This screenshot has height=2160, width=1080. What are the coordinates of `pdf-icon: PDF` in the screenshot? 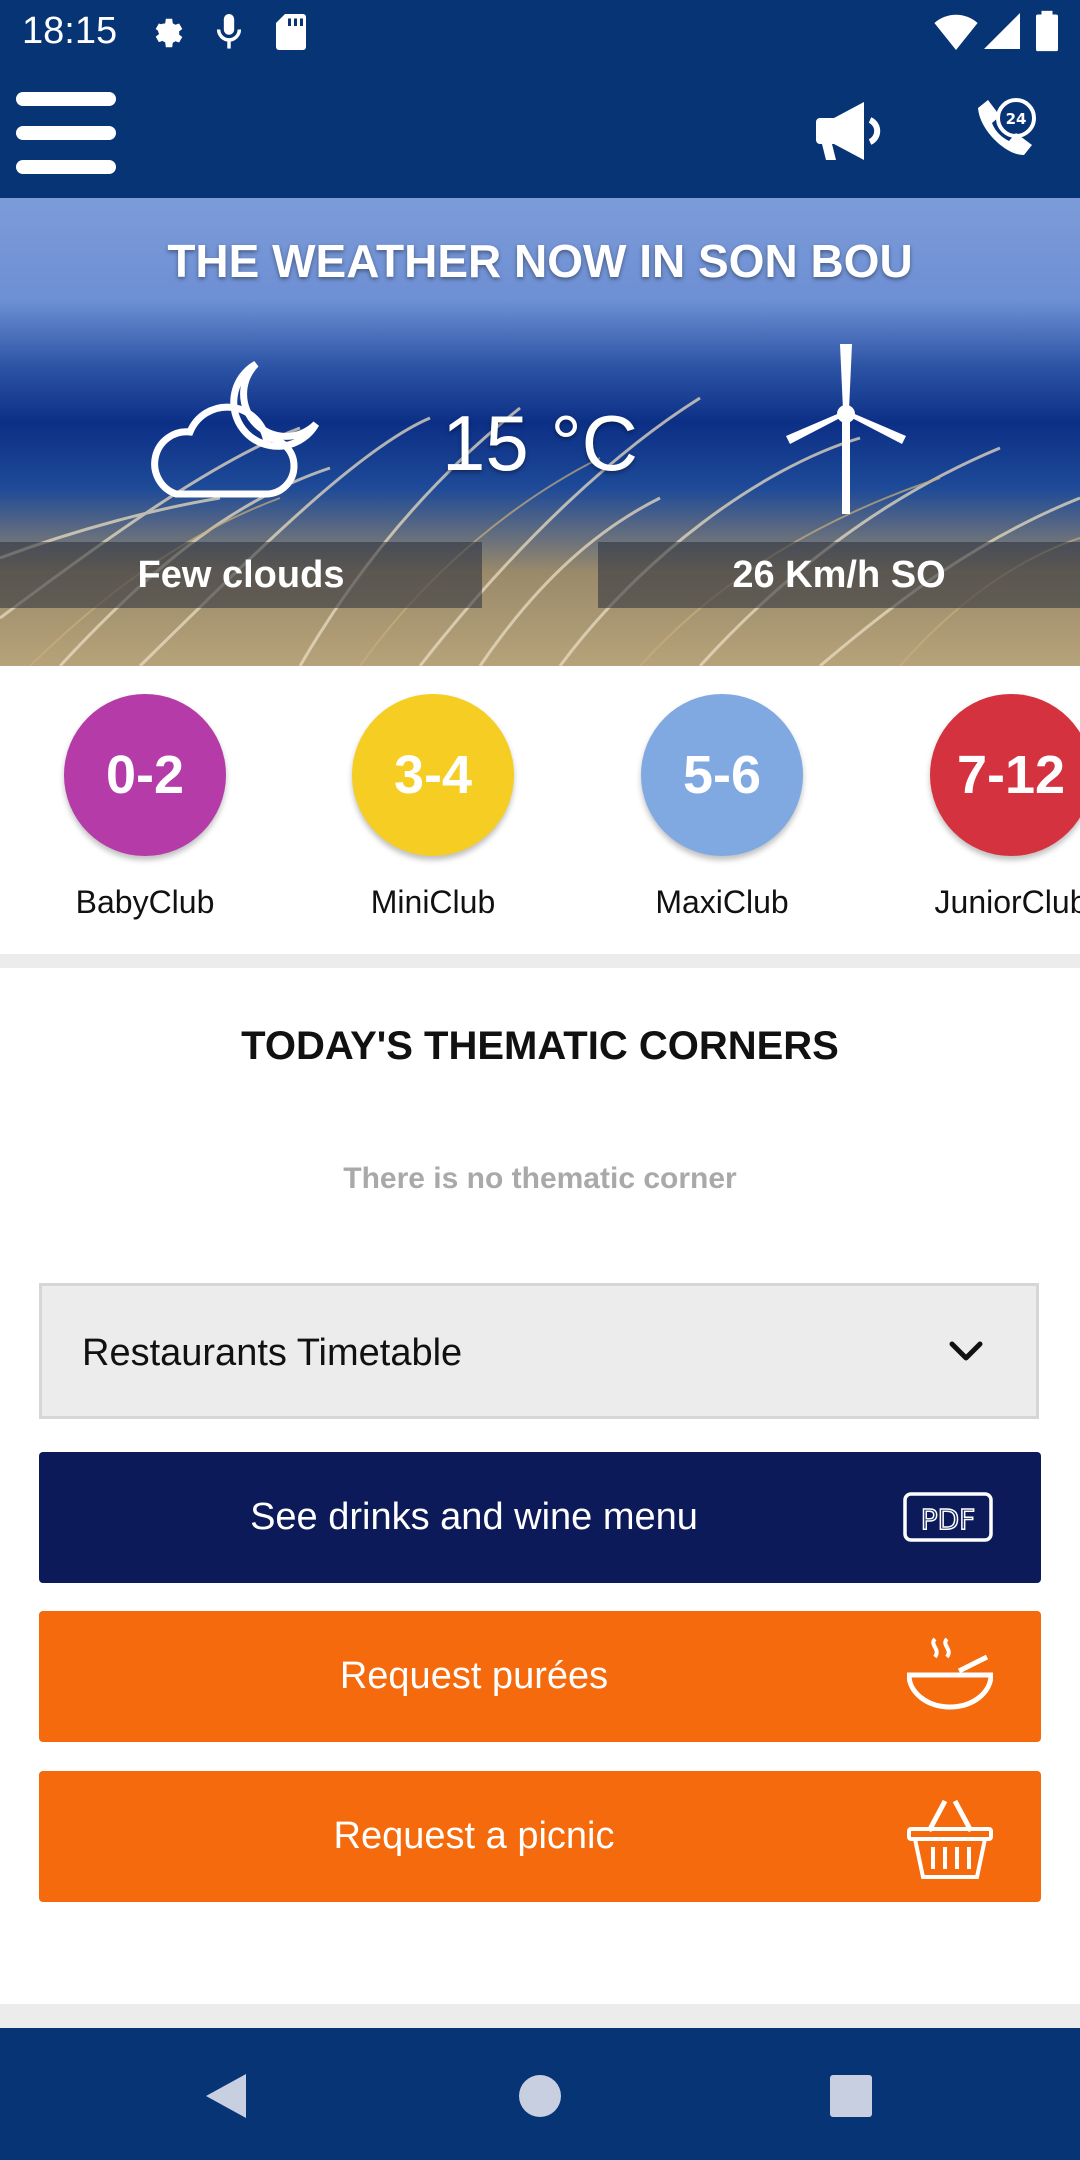 It's located at (948, 1517).